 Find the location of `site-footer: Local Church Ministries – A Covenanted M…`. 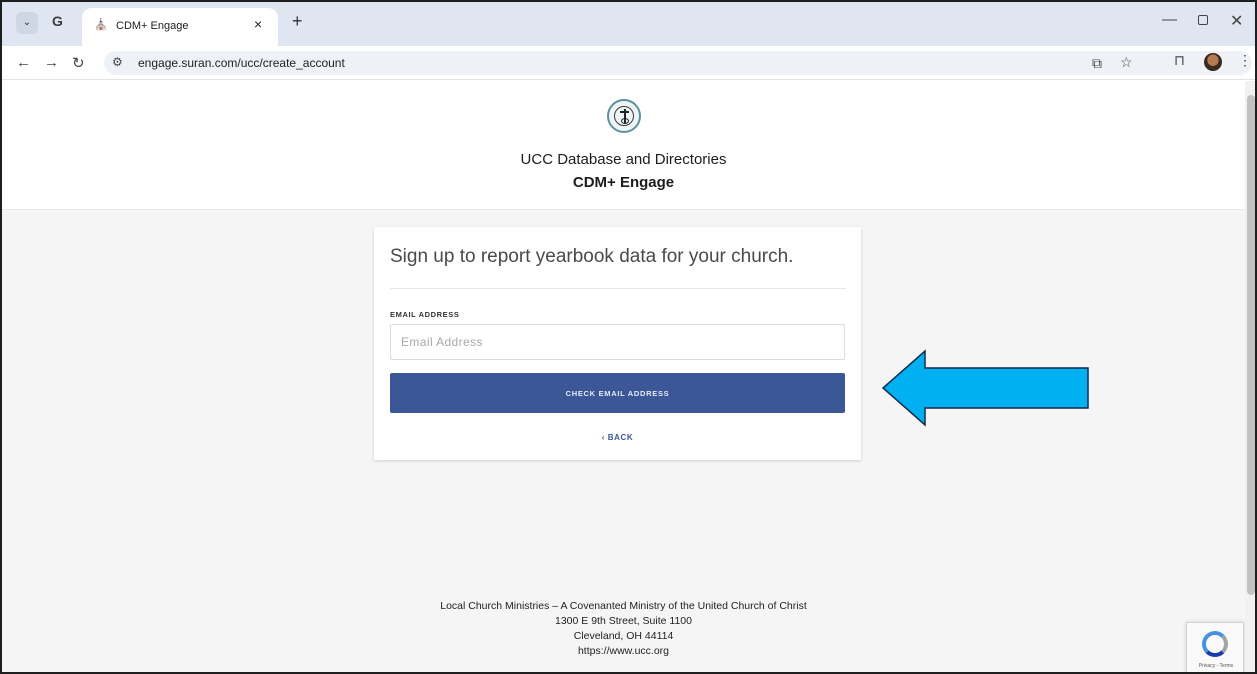

site-footer: Local Church Ministries – A Covenanted M… is located at coordinates (623, 629).